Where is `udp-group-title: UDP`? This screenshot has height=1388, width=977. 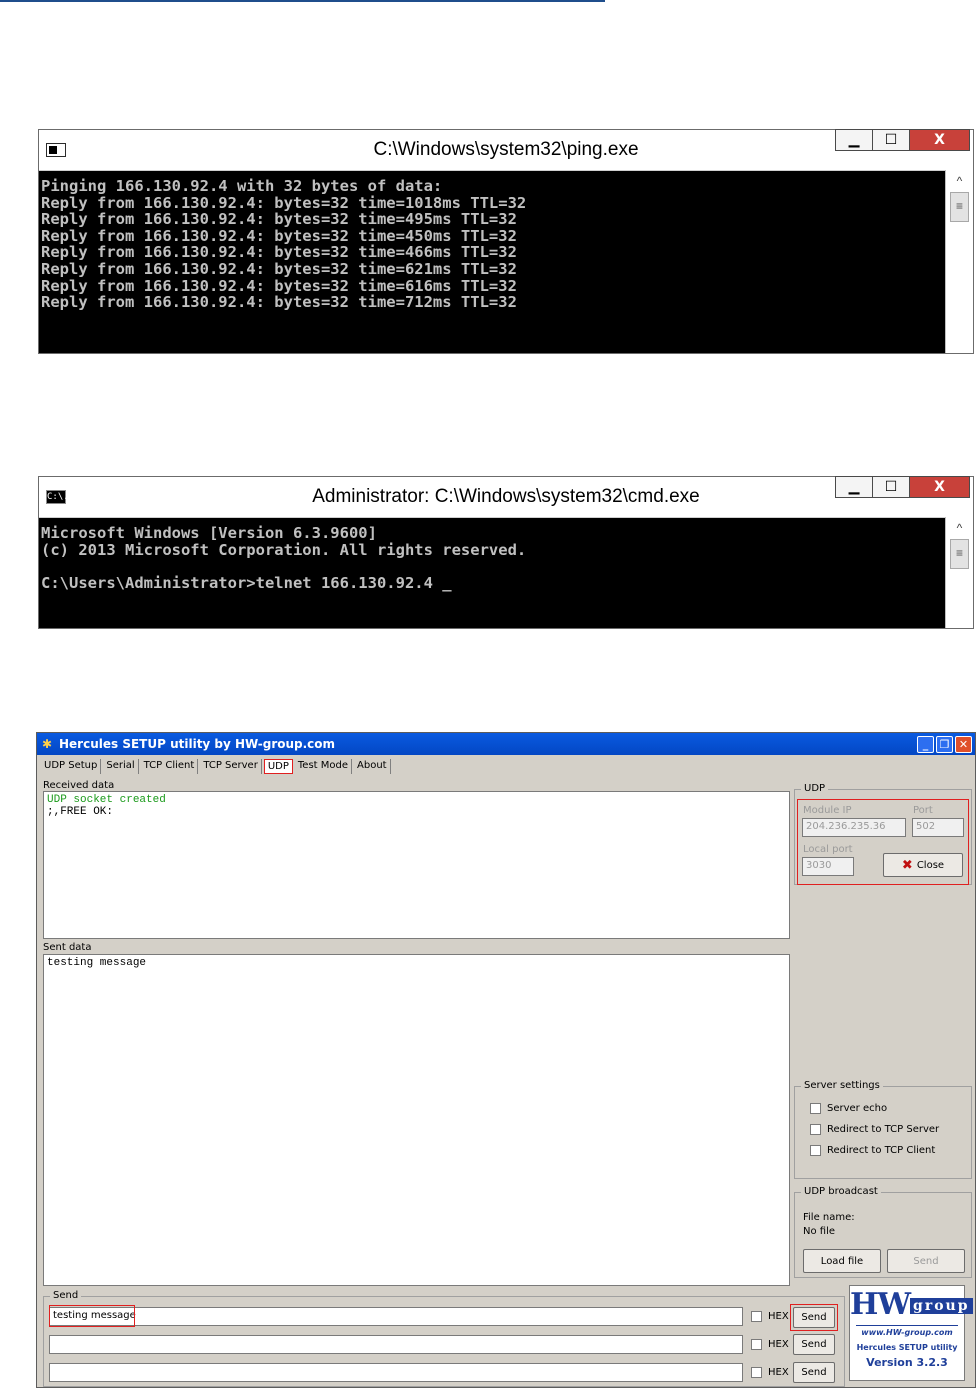
udp-group-title: UDP is located at coordinates (815, 788).